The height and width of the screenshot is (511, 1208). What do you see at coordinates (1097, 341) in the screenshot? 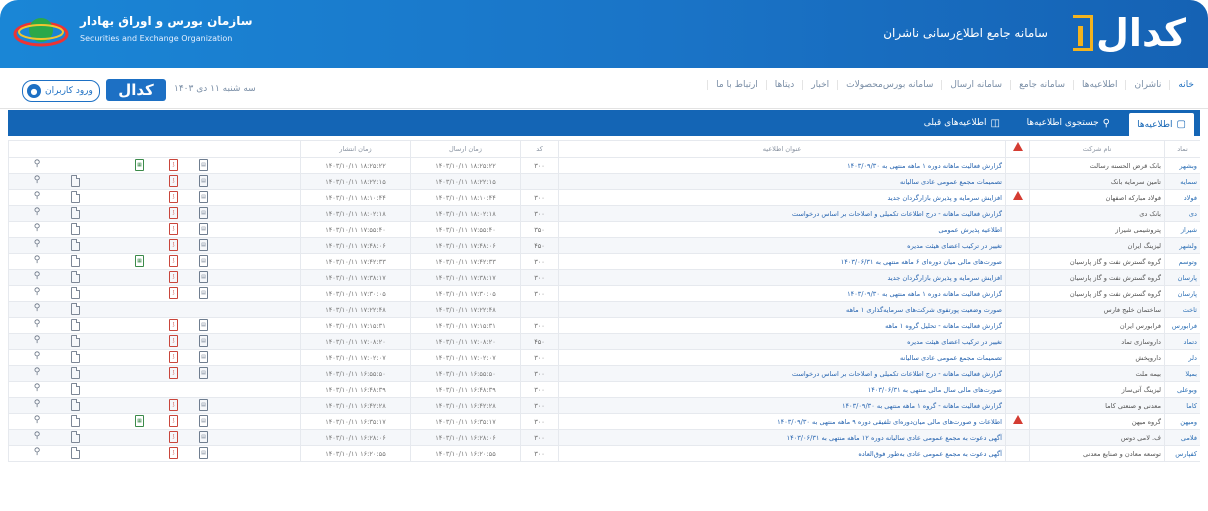
I see `company-cell: داروسازی تماد` at bounding box center [1097, 341].